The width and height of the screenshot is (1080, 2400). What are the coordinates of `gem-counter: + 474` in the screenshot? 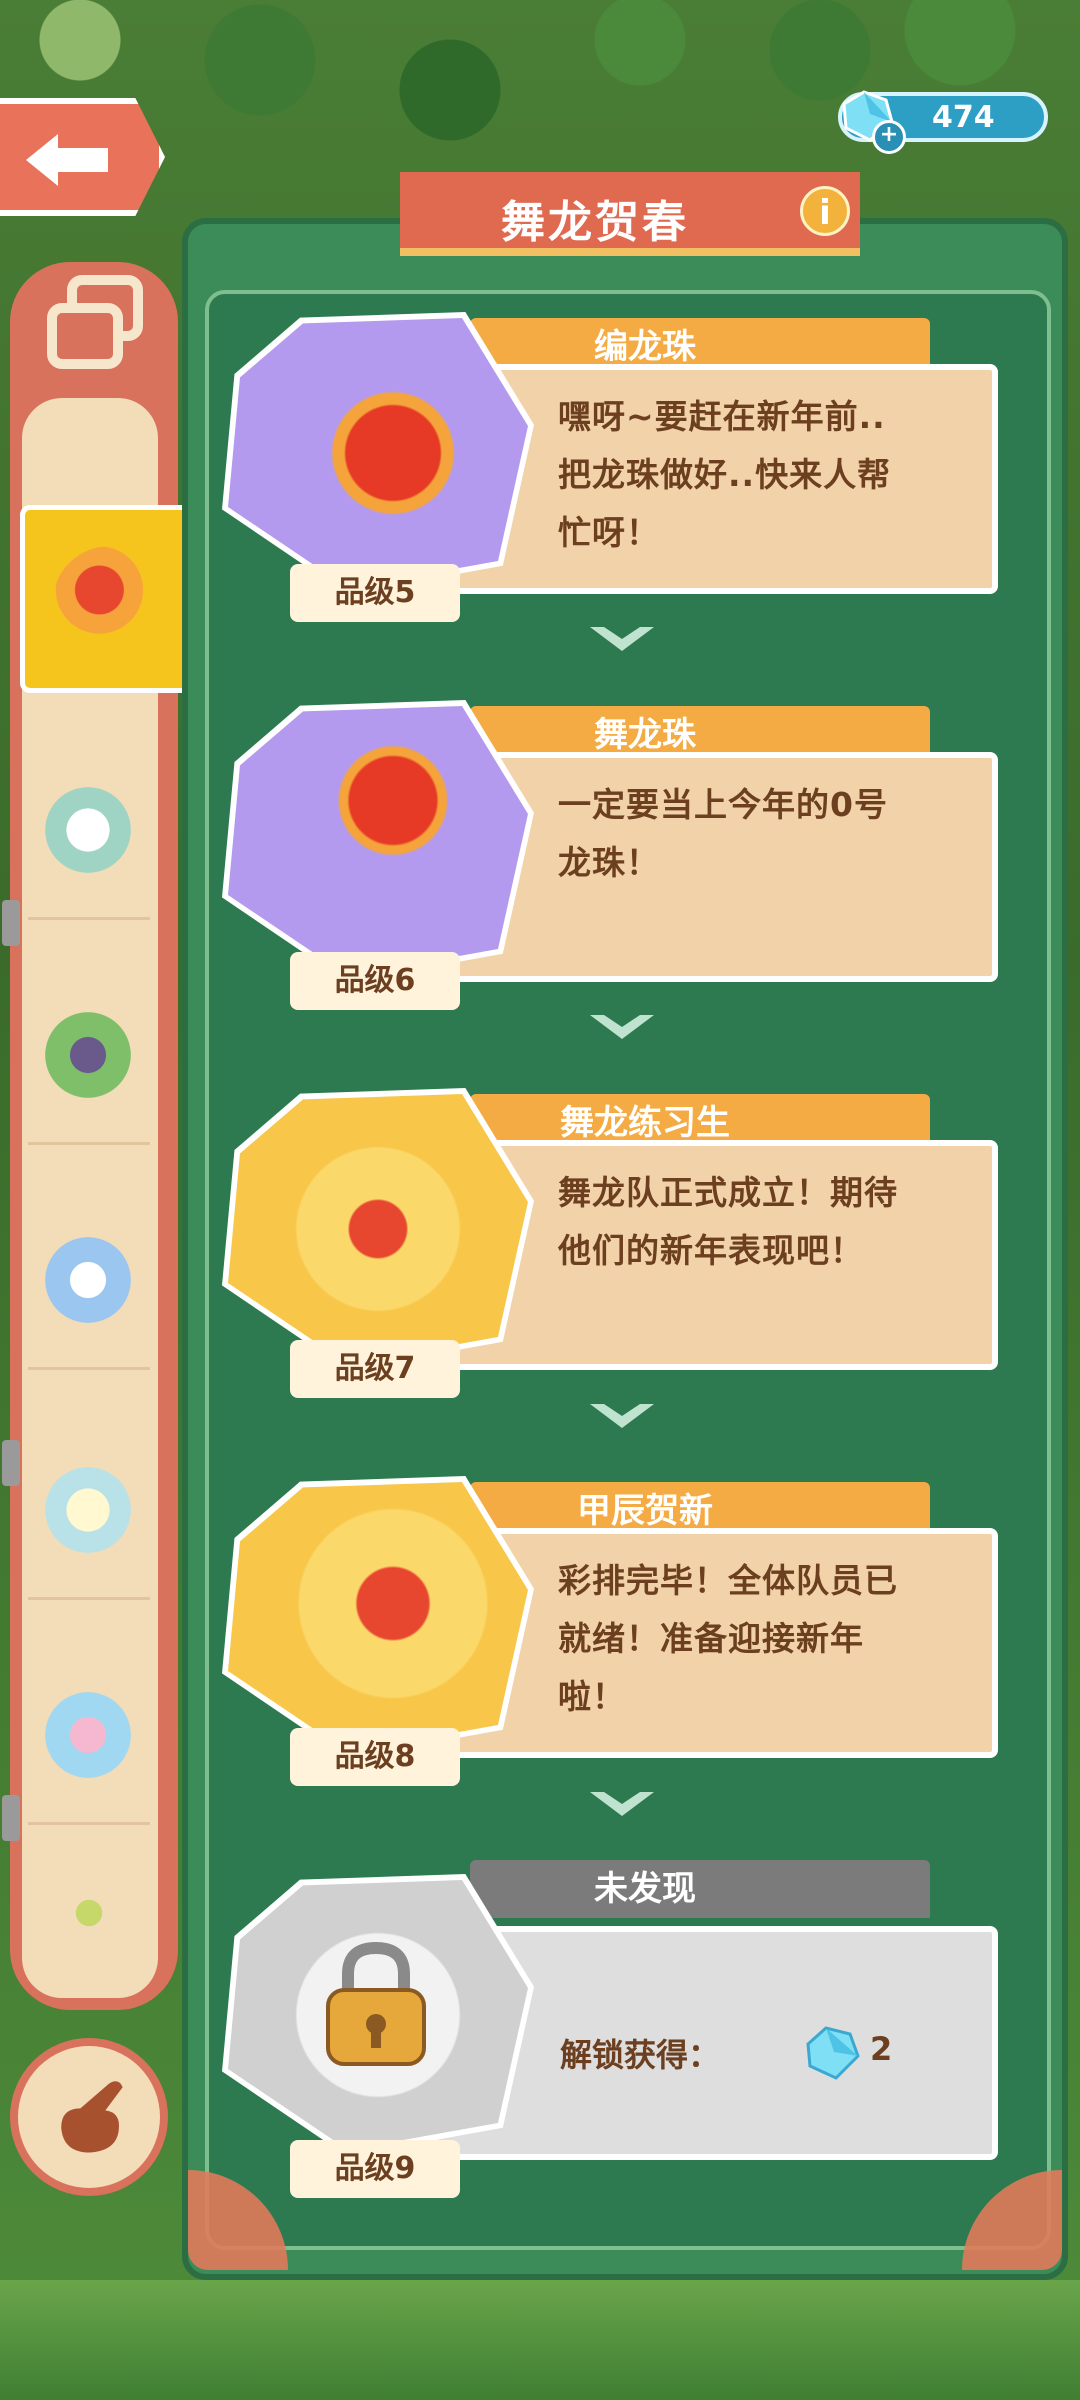 It's located at (943, 122).